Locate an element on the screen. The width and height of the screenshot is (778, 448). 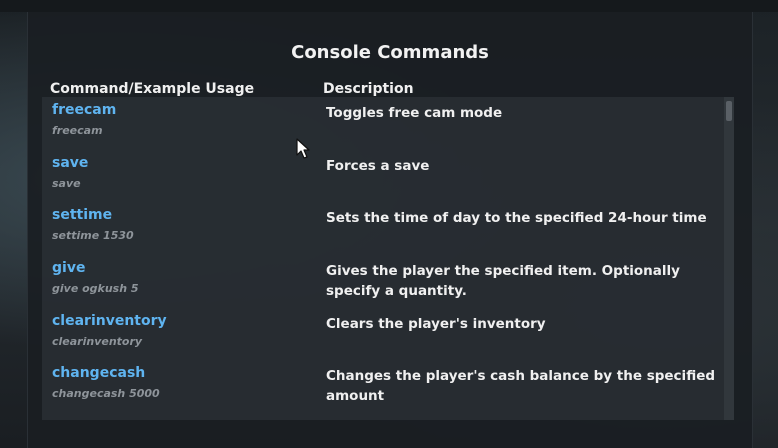
command-name: clearinventory is located at coordinates (109, 321).